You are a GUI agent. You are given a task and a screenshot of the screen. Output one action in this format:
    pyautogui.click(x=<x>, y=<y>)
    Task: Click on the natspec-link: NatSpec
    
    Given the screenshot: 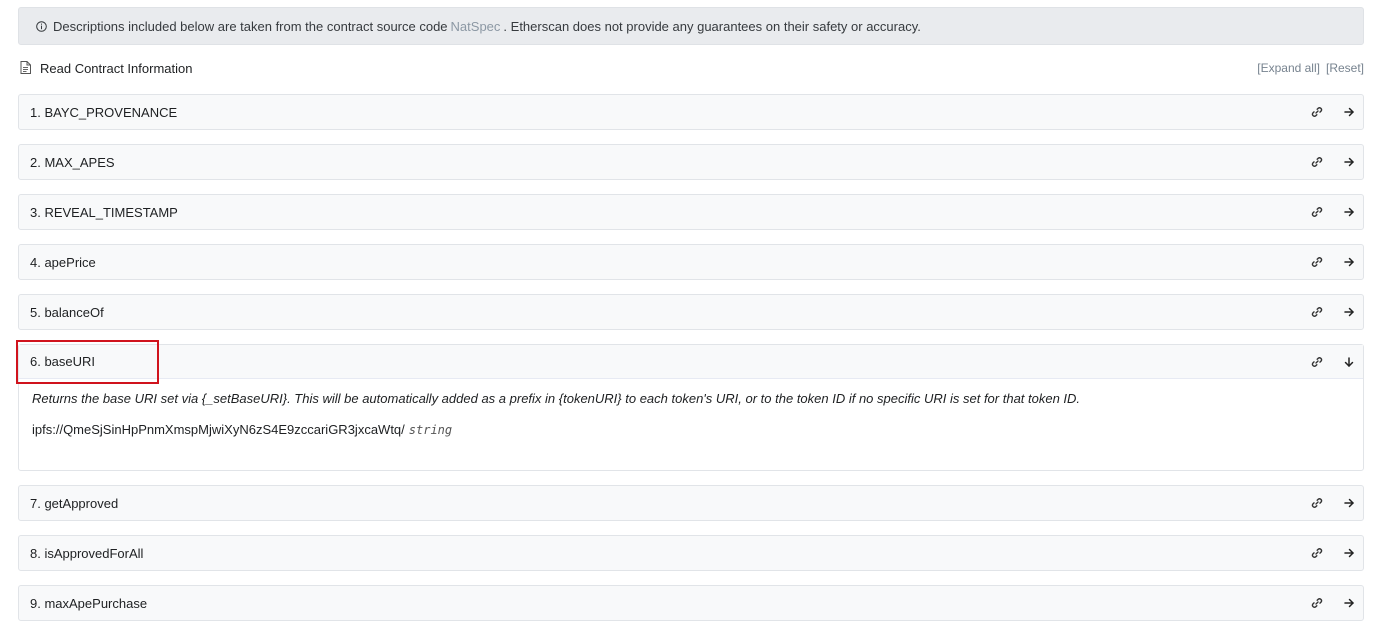 What is the action you would take?
    pyautogui.click(x=476, y=26)
    